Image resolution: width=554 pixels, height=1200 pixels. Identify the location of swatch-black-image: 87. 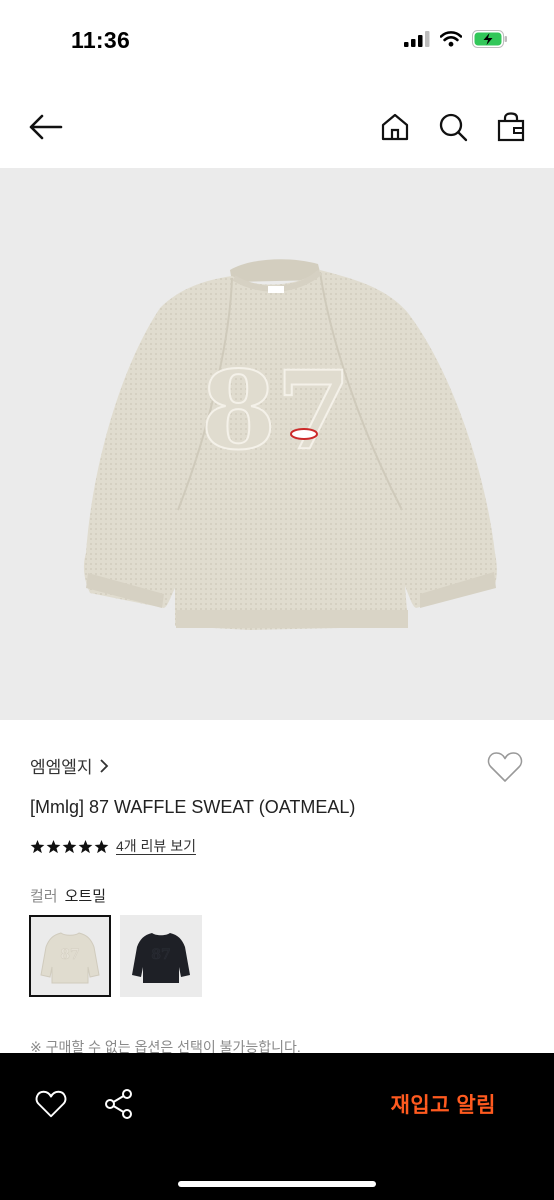
(161, 958).